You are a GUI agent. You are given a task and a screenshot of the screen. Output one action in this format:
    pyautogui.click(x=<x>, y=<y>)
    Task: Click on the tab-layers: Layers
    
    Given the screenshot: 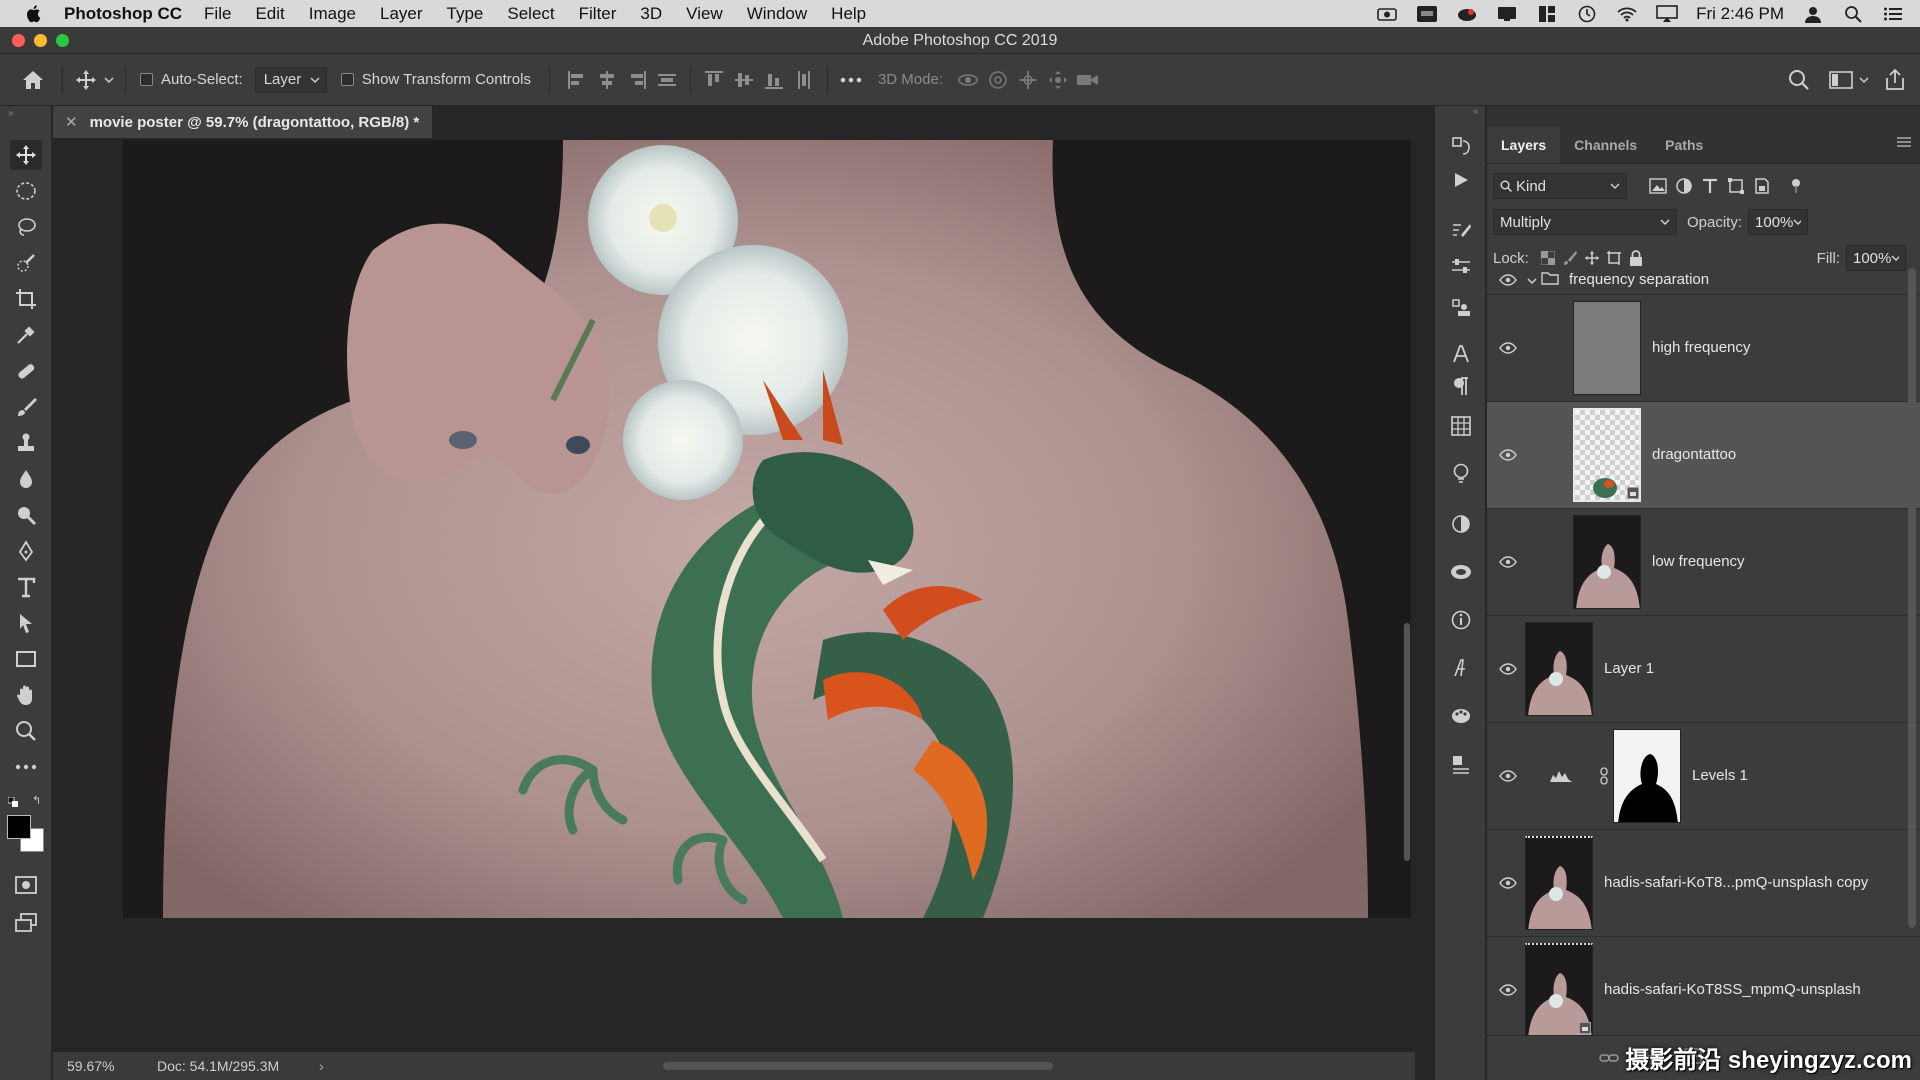 What is the action you would take?
    pyautogui.click(x=1524, y=145)
    